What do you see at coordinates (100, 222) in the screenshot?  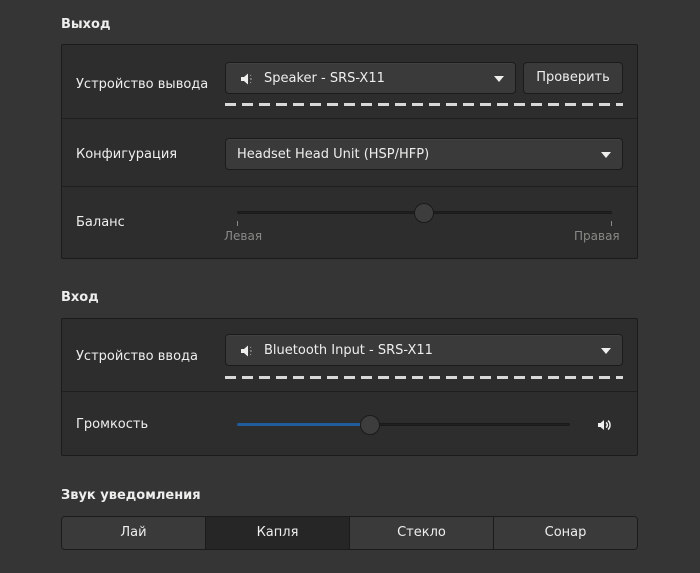 I see `balance-label: Баланс` at bounding box center [100, 222].